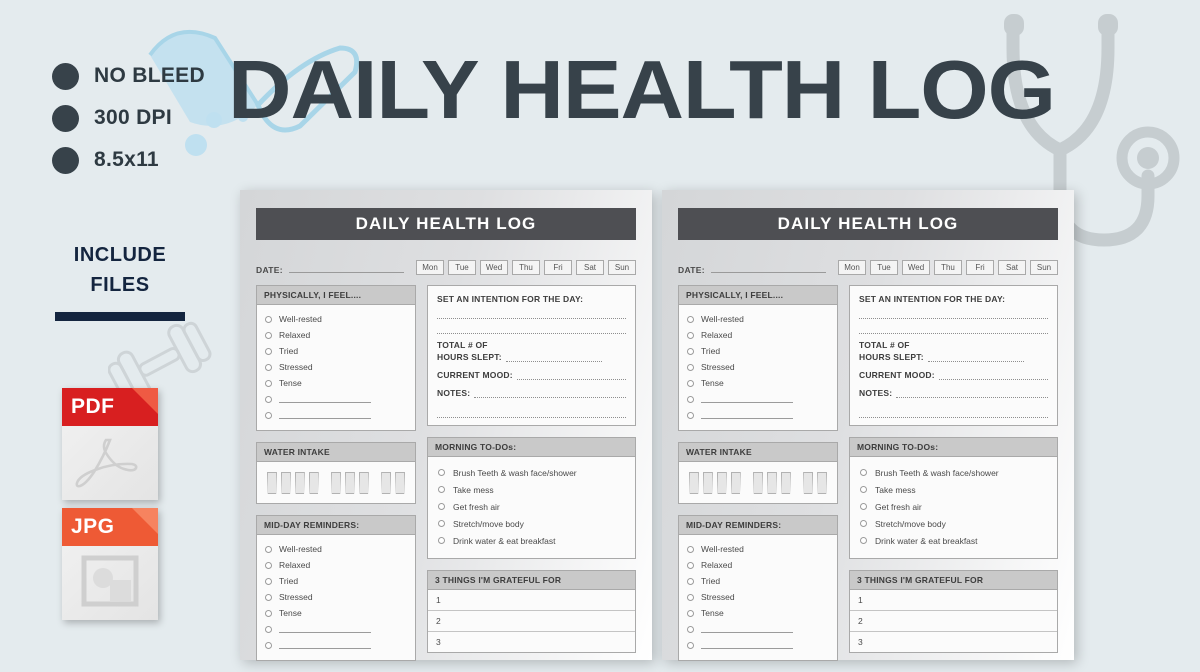 The height and width of the screenshot is (672, 1200). I want to click on hours-slept-input-line, so click(975, 357).